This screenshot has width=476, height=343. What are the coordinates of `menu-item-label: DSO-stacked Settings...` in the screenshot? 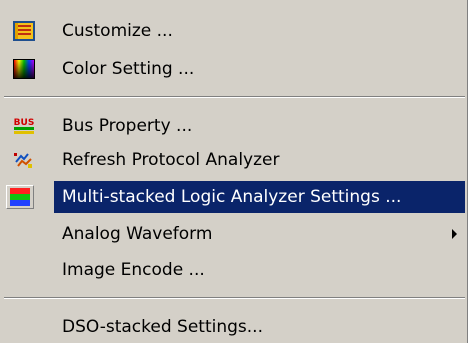 It's located at (162, 327).